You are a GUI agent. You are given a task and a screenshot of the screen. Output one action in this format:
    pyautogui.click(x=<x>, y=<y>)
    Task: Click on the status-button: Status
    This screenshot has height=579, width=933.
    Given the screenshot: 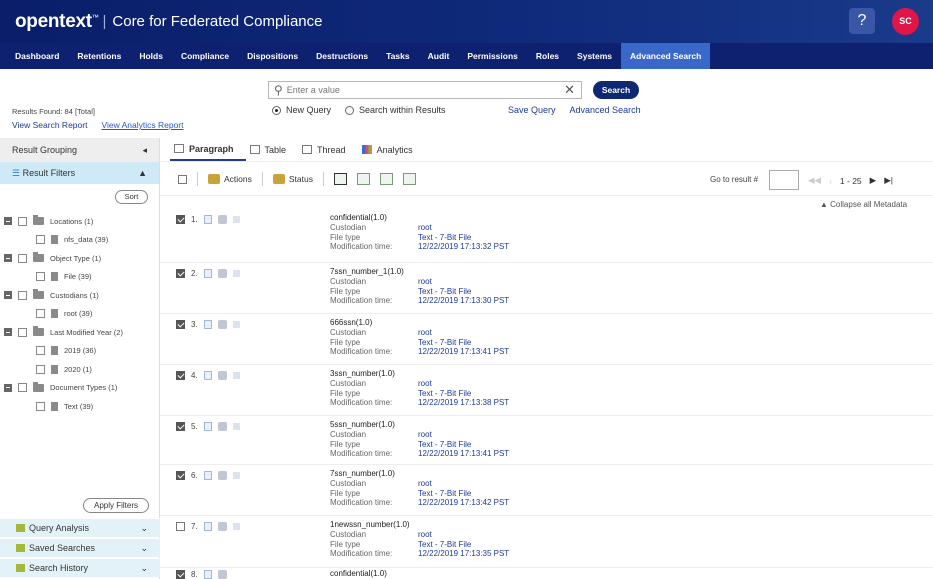 What is the action you would take?
    pyautogui.click(x=292, y=179)
    